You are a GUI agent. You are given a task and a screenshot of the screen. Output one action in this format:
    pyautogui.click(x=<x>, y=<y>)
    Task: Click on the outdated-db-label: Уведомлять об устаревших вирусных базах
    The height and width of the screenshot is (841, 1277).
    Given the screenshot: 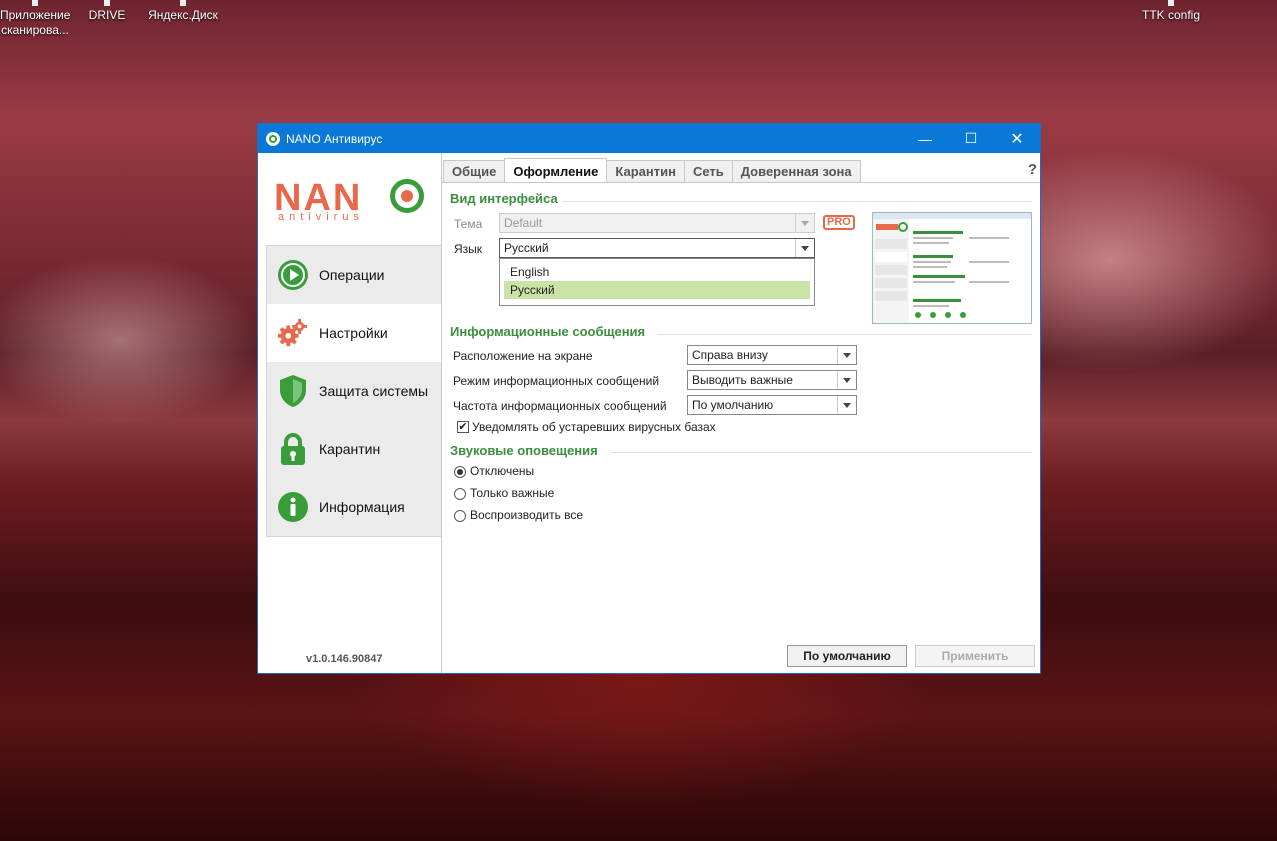 What is the action you would take?
    pyautogui.click(x=594, y=427)
    